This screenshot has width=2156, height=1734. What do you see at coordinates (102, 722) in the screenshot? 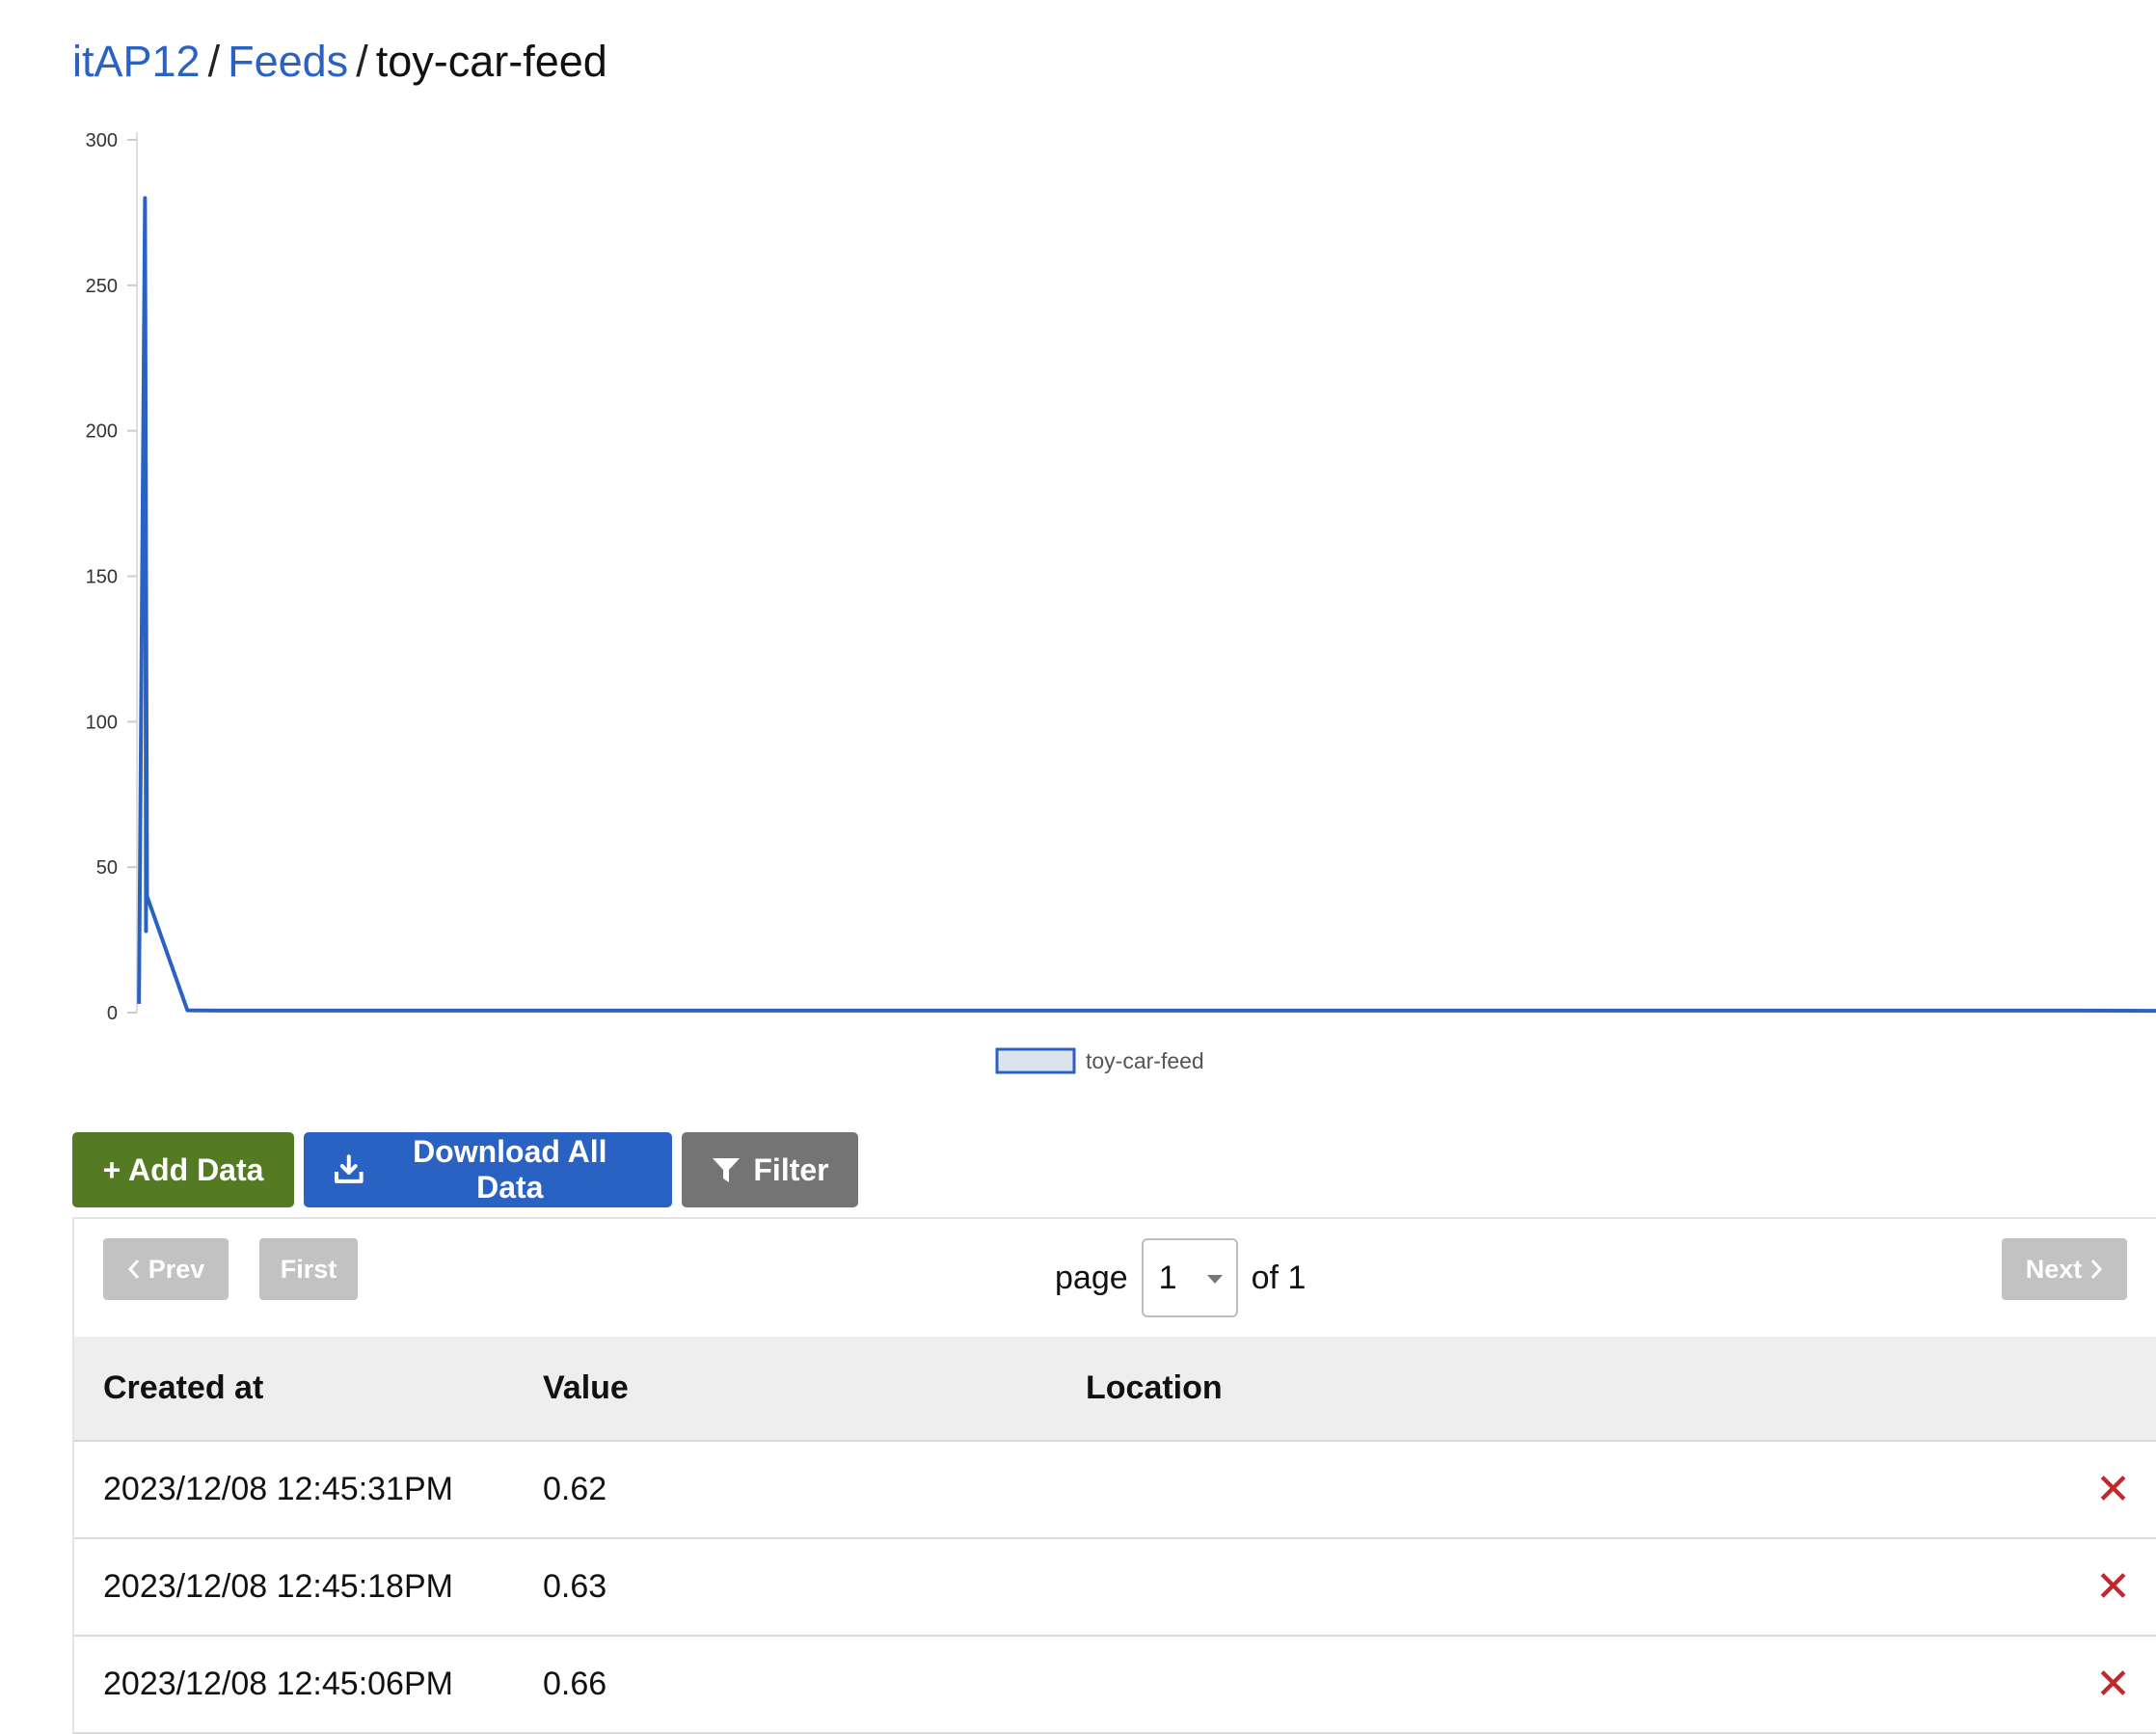
I see `y-tick-label: 100` at bounding box center [102, 722].